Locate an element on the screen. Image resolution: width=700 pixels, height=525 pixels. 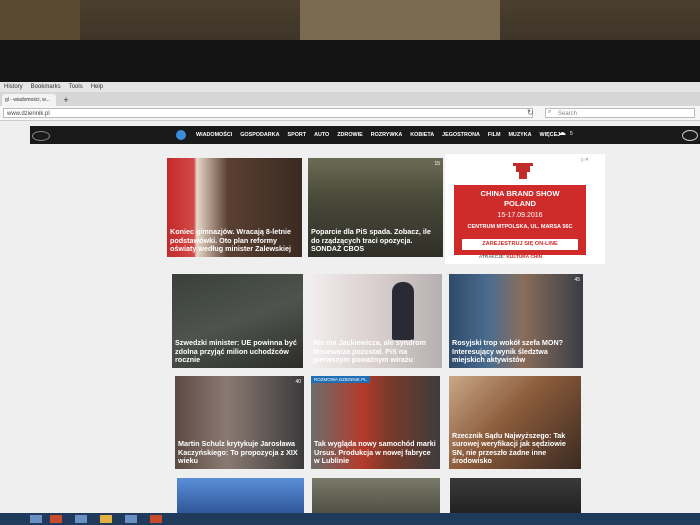
menu-bookmarks: Bookmarks is located at coordinates (46, 87).